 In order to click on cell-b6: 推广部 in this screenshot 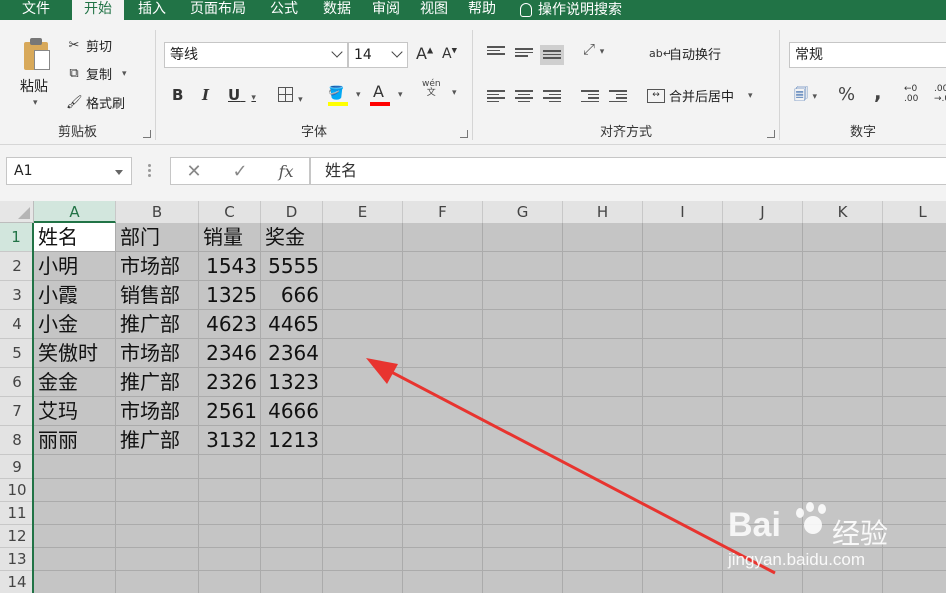, I will do `click(157, 382)`.